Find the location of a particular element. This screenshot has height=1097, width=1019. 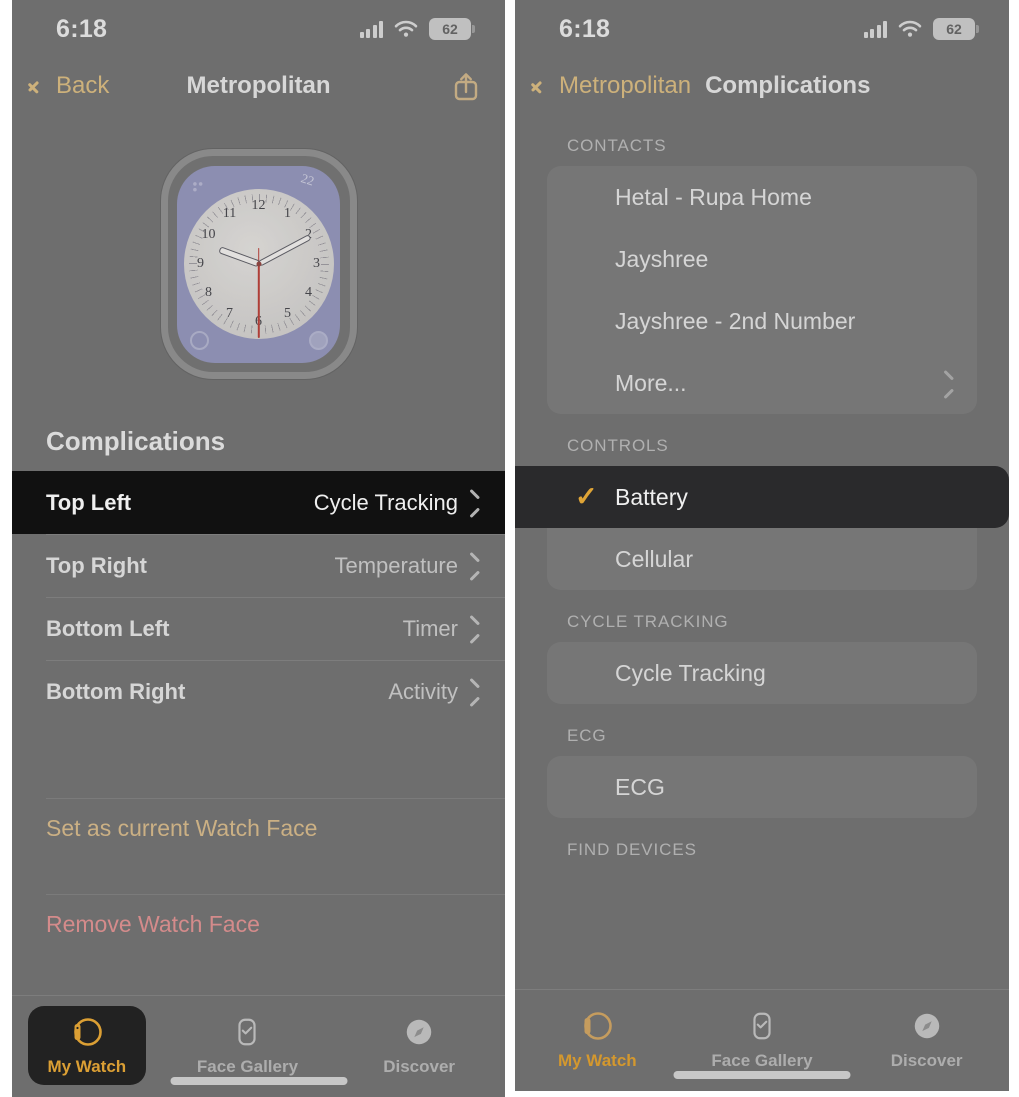

picker-row-cycle-tracking: Cycle Tracking is located at coordinates (762, 673).